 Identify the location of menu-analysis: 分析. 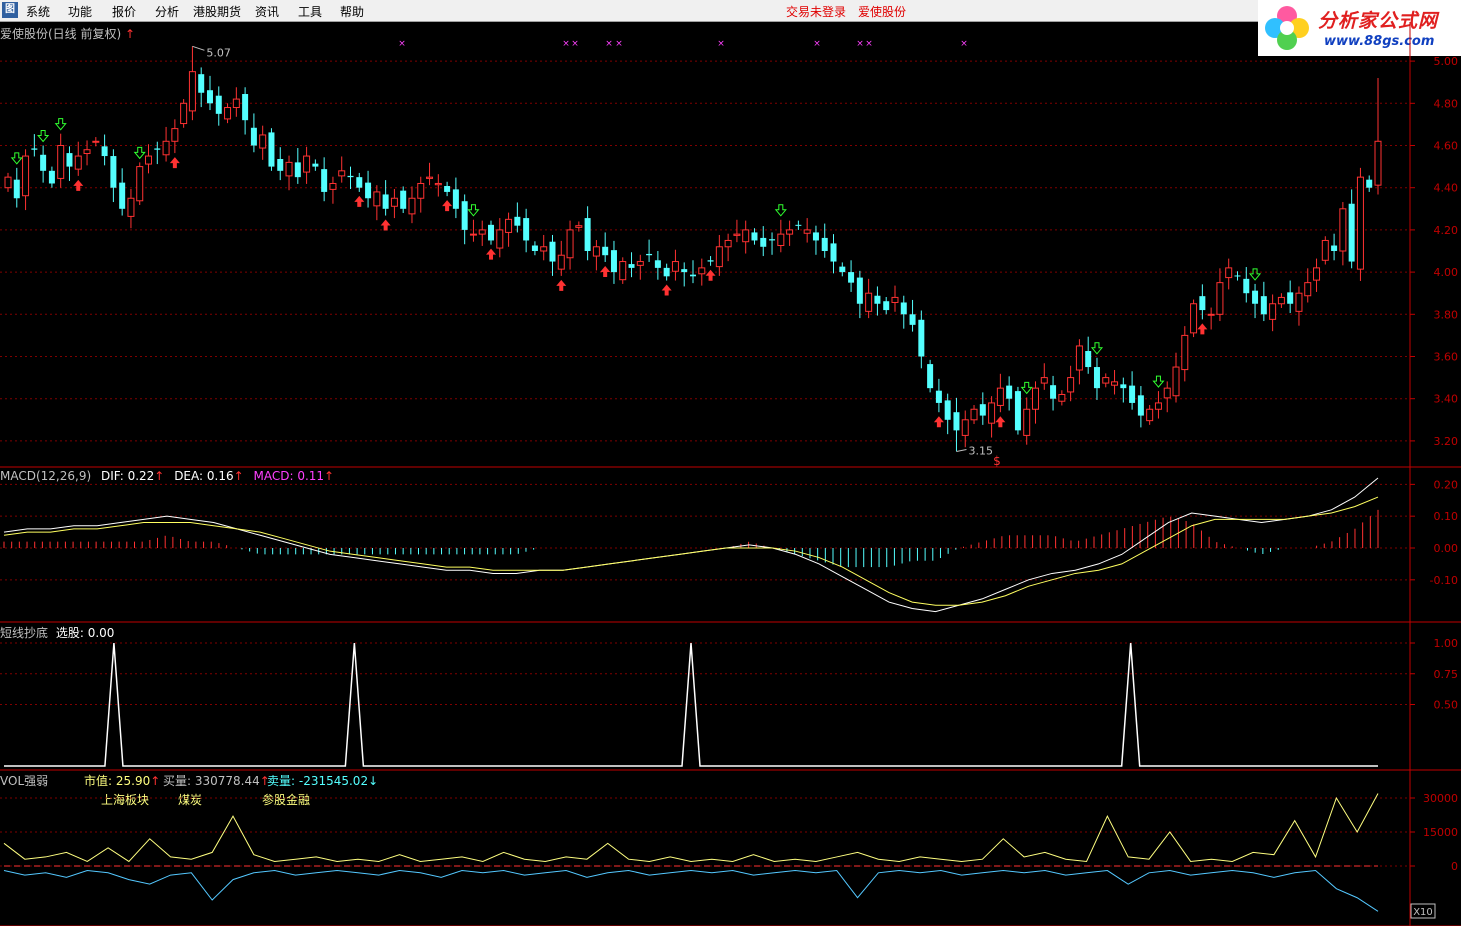
(167, 11).